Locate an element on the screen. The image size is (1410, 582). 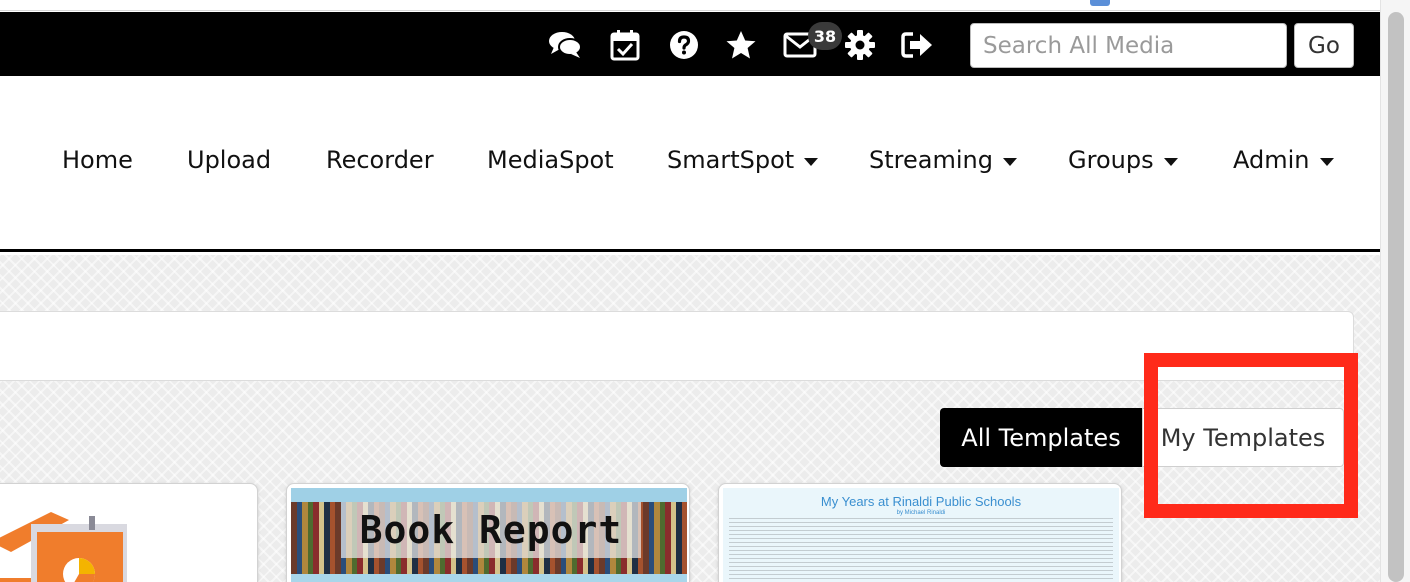
nav-groups: Groups is located at coordinates (1123, 160).